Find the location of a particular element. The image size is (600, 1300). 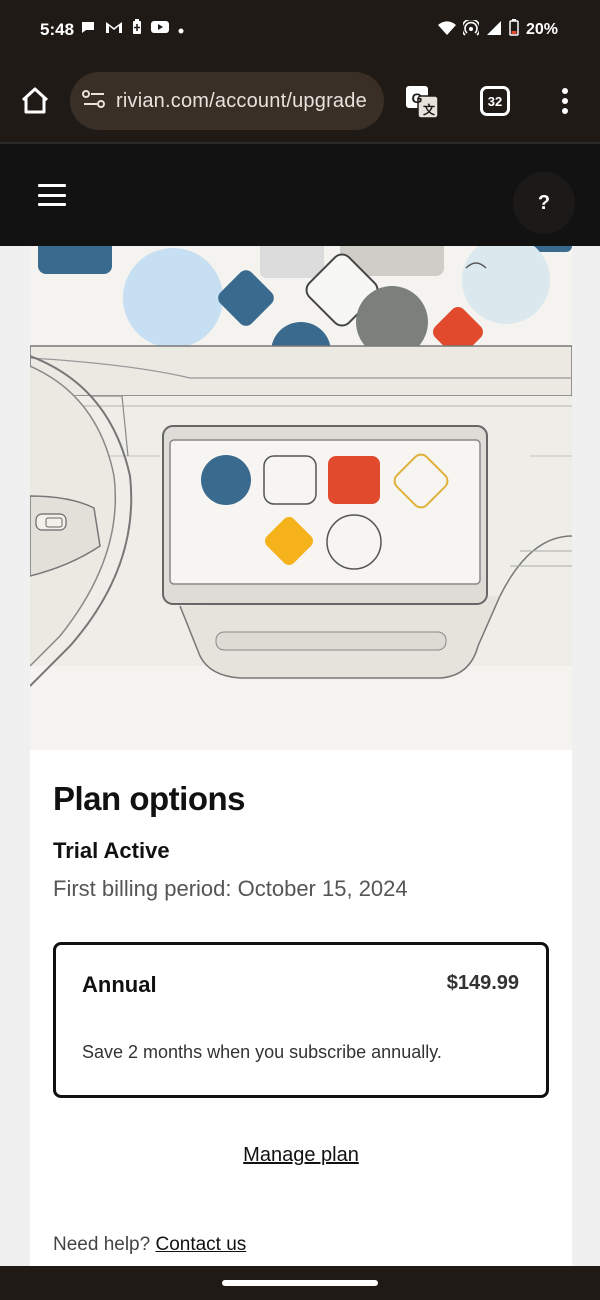

trial-status: Trial Active is located at coordinates (111, 850).